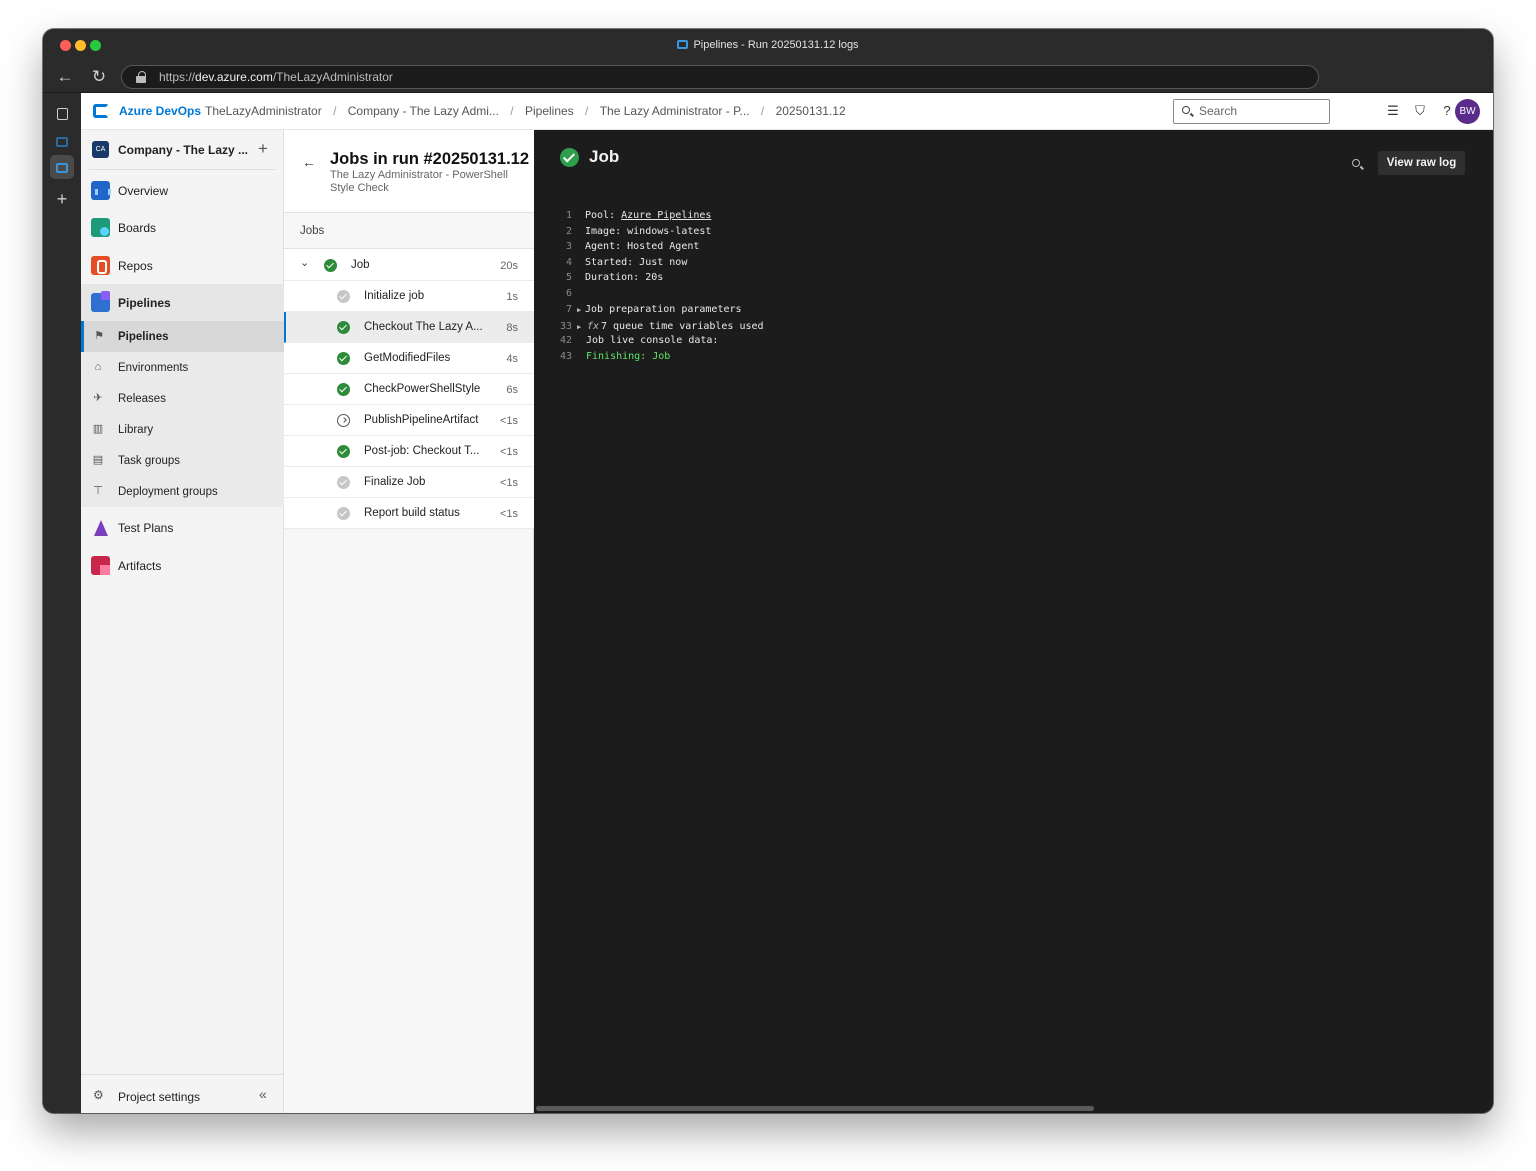  Describe the element at coordinates (604, 156) in the screenshot. I see `log-title: Job` at that location.